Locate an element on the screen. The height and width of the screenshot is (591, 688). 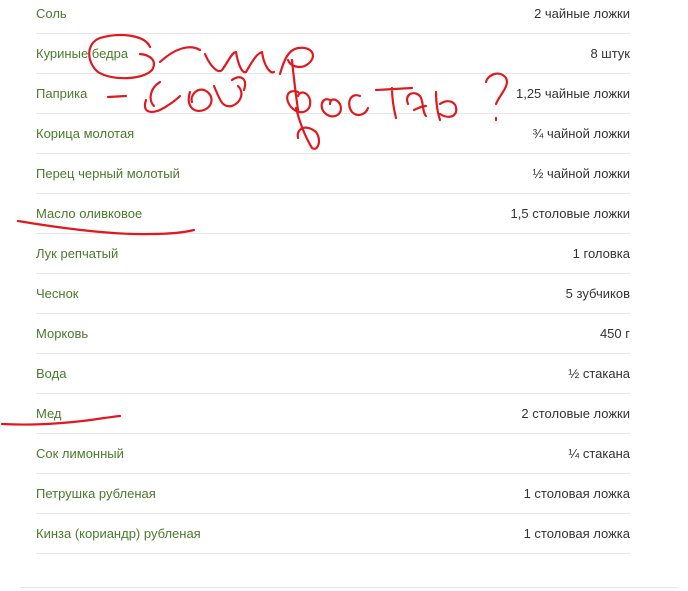
ingredient-row: Корица молотая ¾ чайной ложки is located at coordinates (333, 134).